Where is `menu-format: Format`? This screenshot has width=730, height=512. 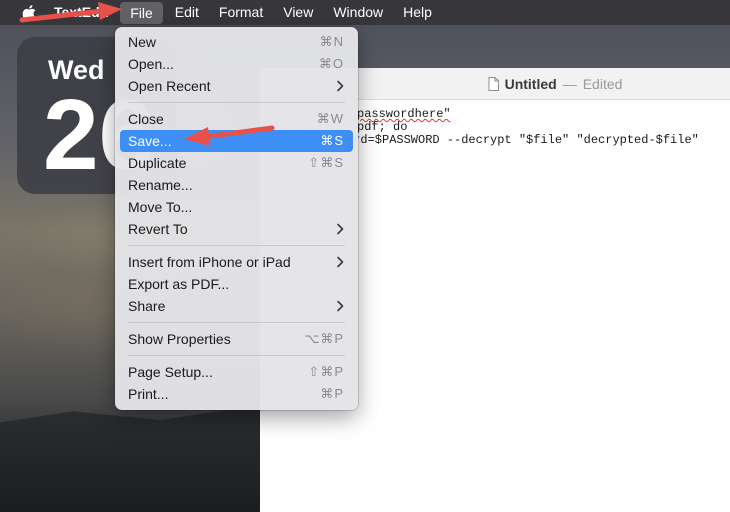
menu-format: Format is located at coordinates (241, 12).